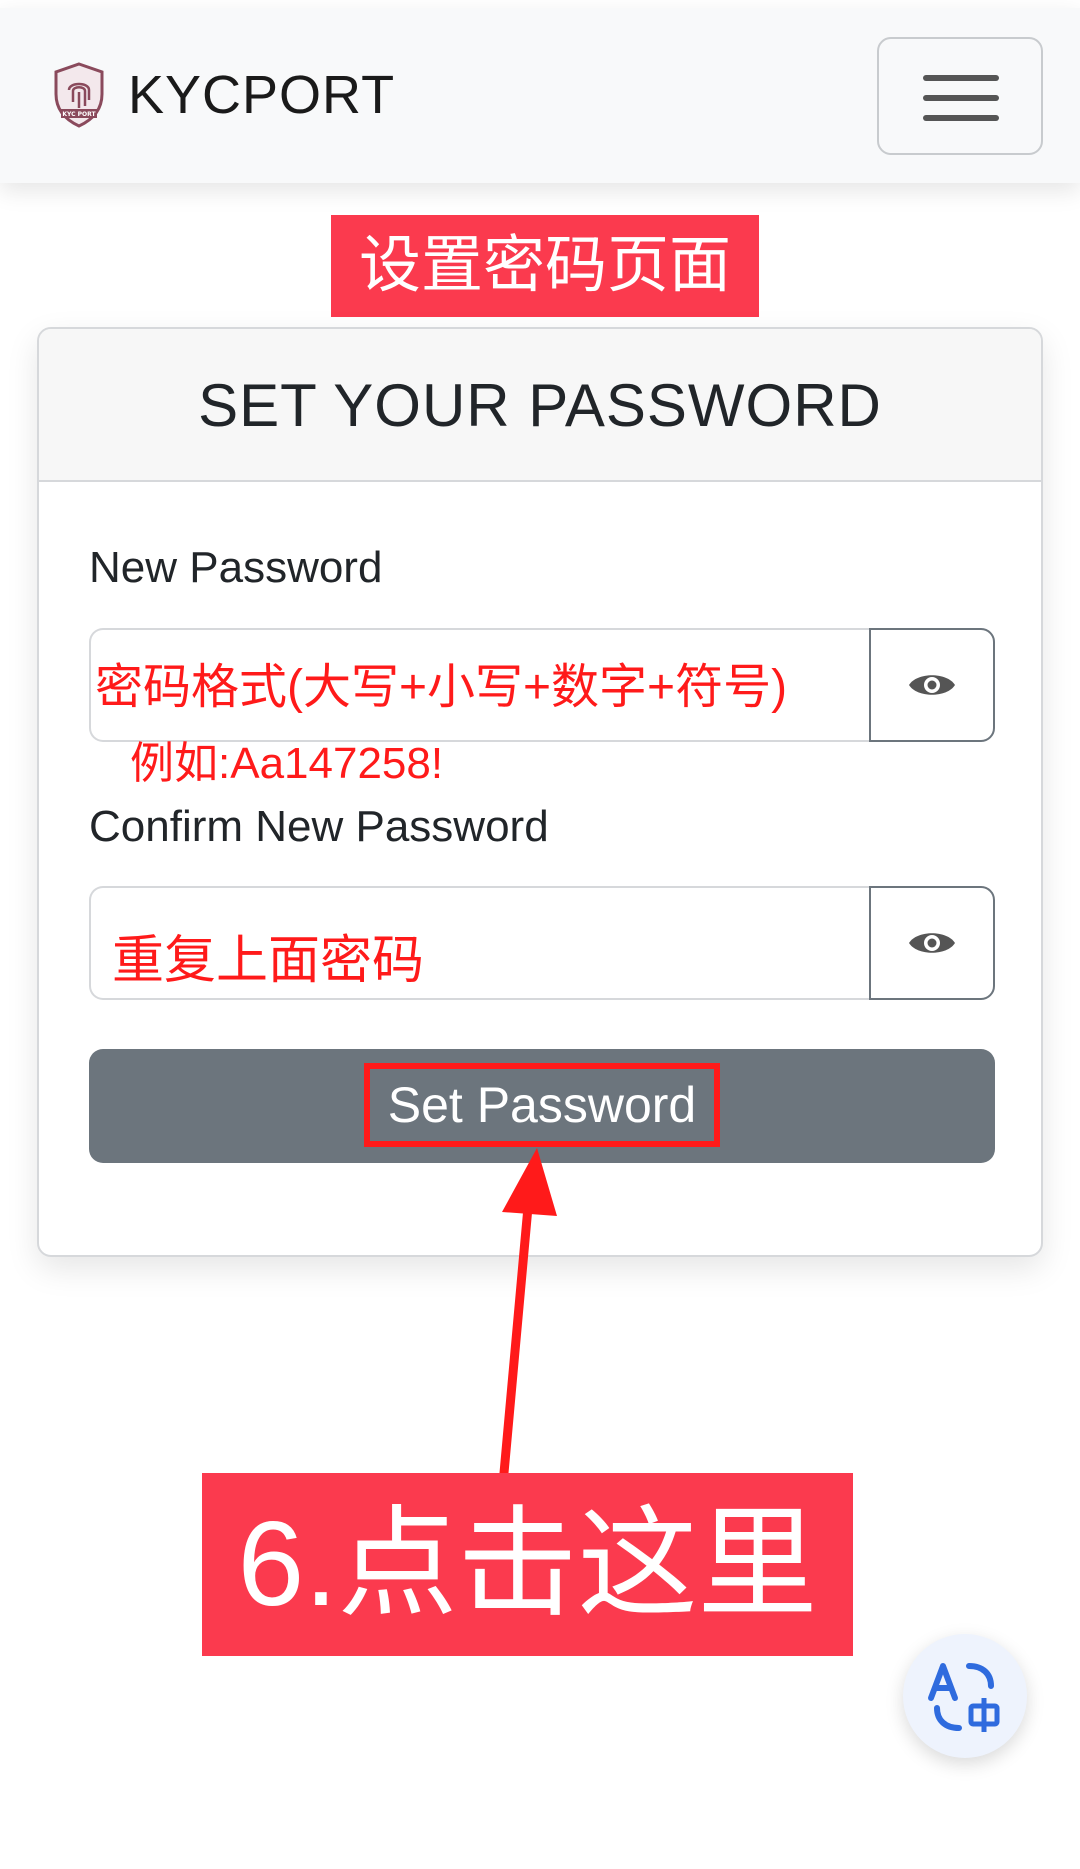  I want to click on toggle-new-password-button, so click(932, 685).